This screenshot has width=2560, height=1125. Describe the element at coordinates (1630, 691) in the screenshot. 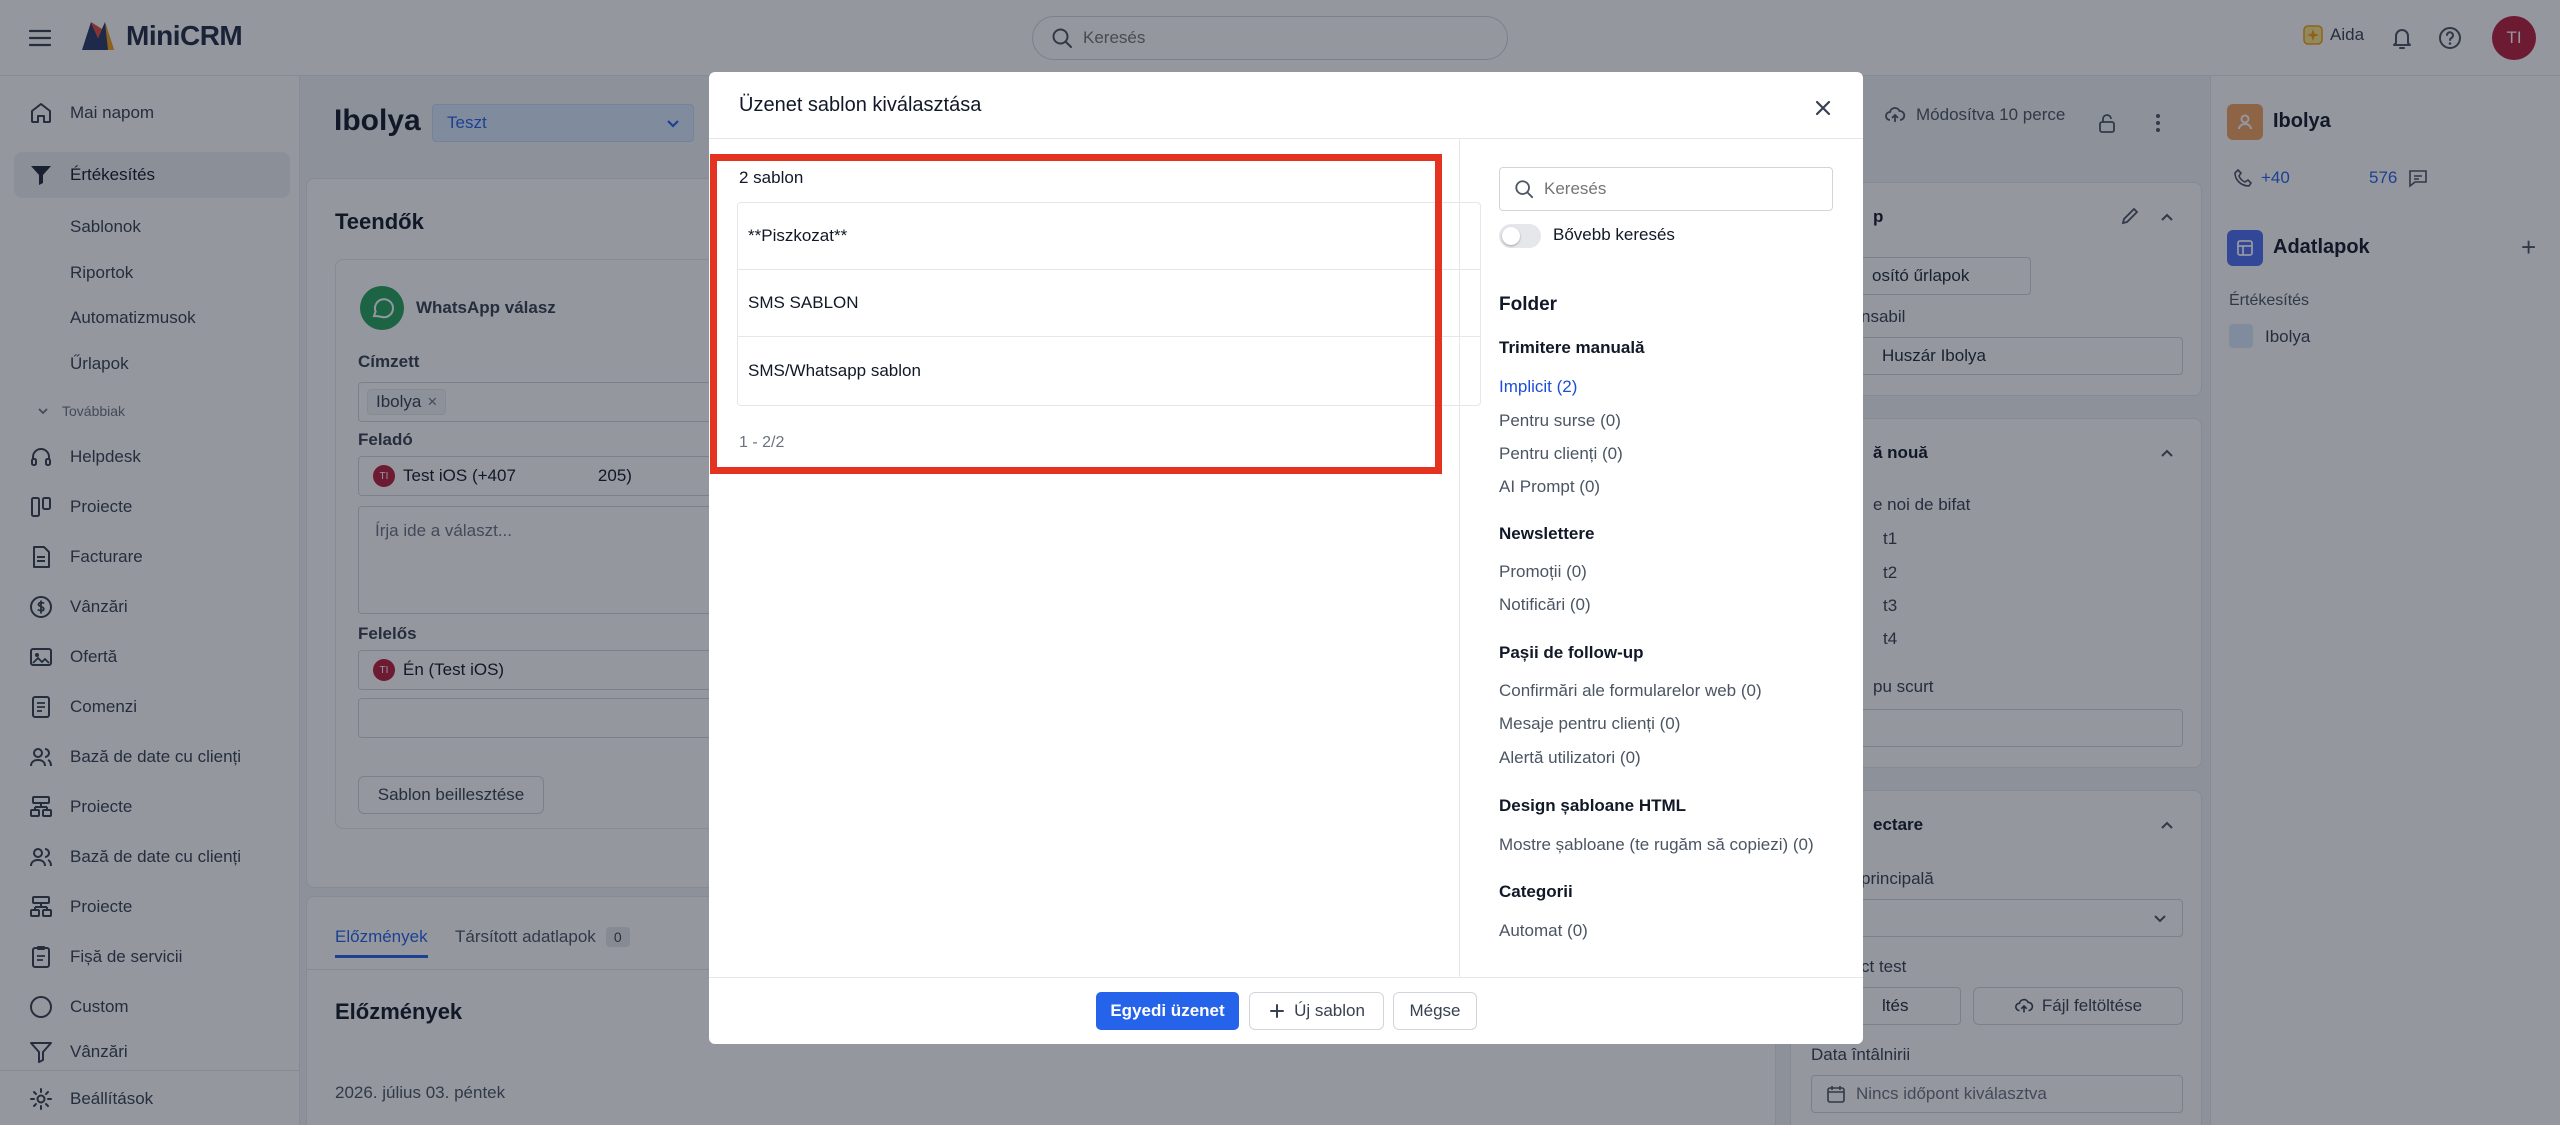

I see `folder-item: Confirmări ale formularelor web (0)` at that location.